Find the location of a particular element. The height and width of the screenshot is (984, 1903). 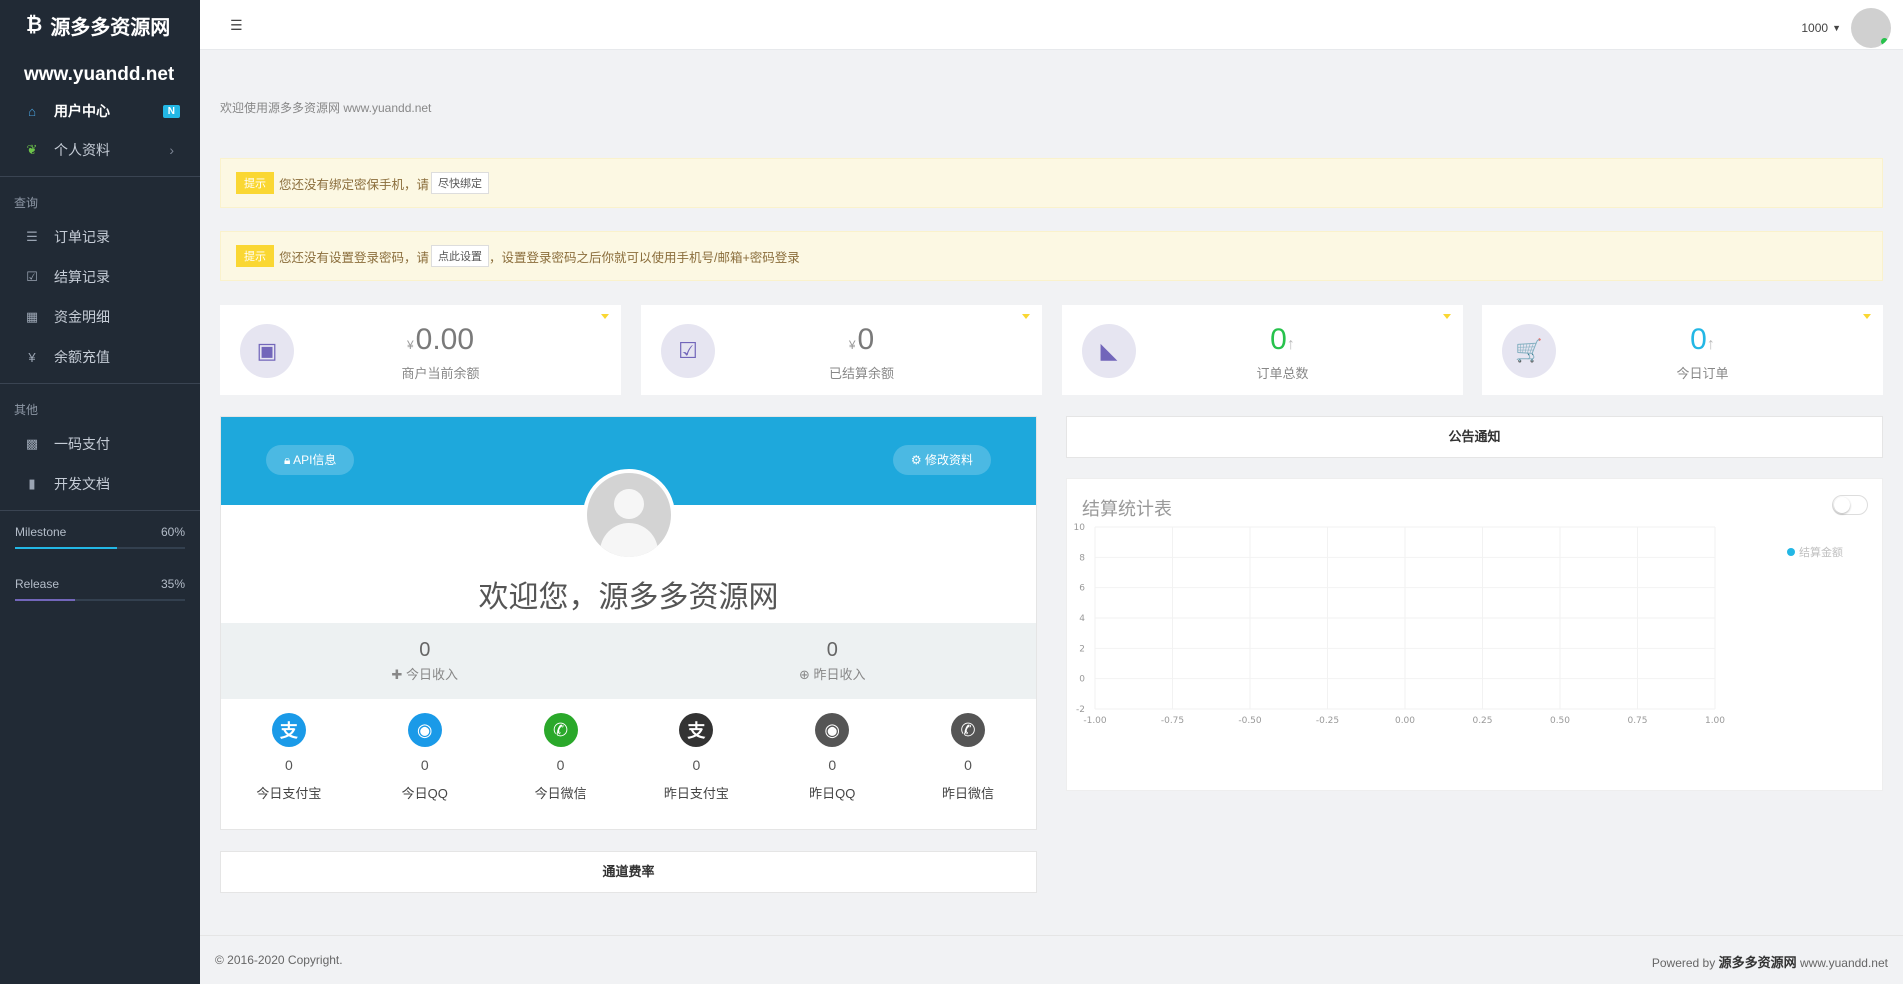

switch-knob is located at coordinates (1842, 505).